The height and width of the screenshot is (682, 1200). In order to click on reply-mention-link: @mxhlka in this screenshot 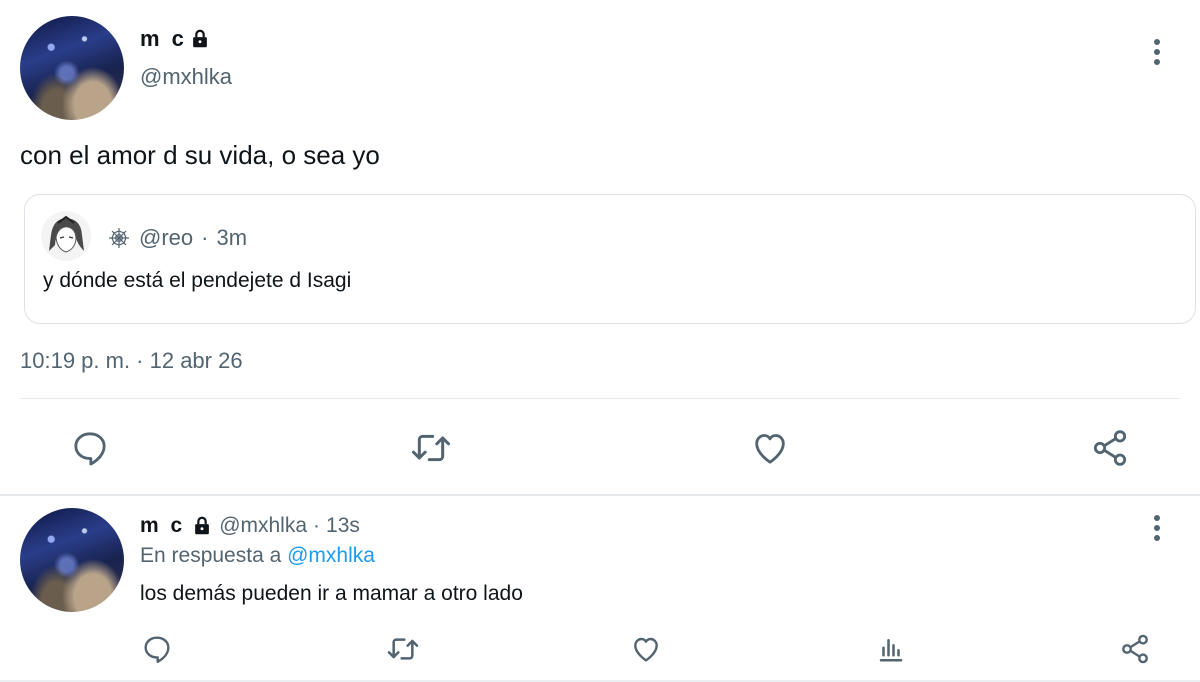, I will do `click(331, 555)`.